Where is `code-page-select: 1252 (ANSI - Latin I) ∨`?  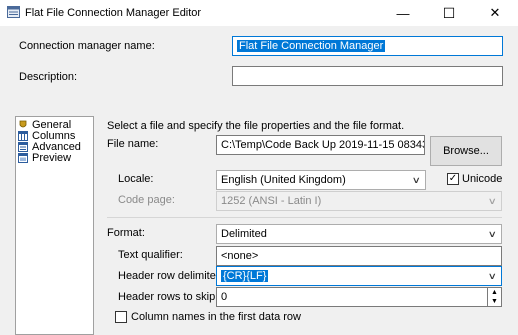 code-page-select: 1252 (ANSI - Latin I) ∨ is located at coordinates (359, 201).